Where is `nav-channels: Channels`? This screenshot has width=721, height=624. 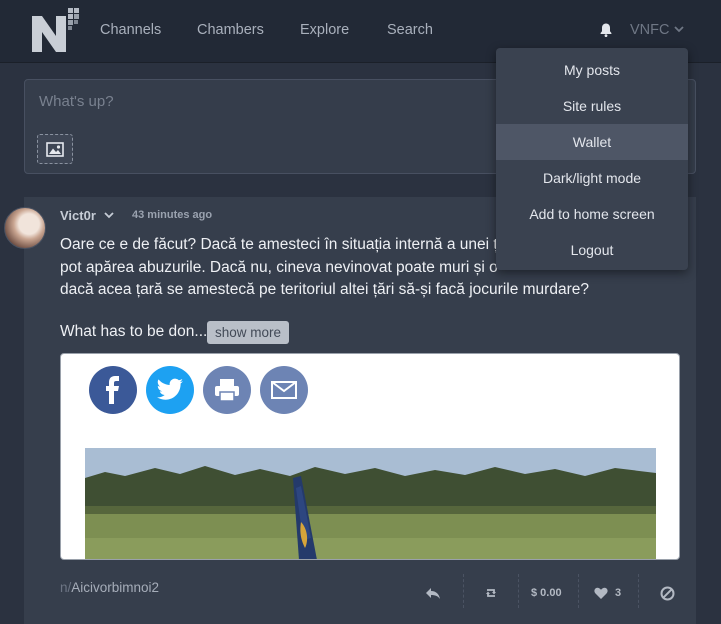
nav-channels: Channels is located at coordinates (130, 30).